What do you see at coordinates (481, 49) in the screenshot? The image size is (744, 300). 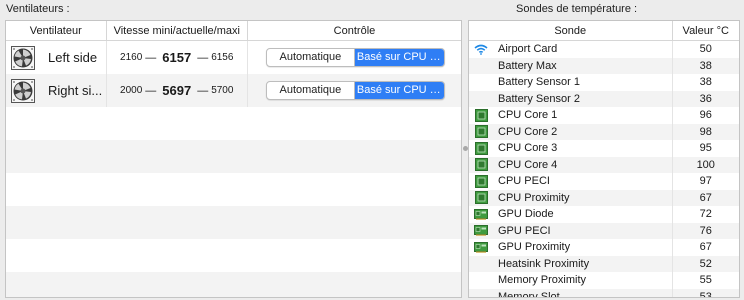 I see `wifi-icon` at bounding box center [481, 49].